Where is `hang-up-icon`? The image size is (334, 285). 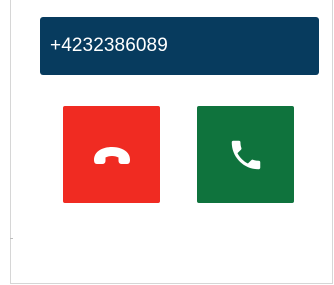
hang-up-icon is located at coordinates (112, 155).